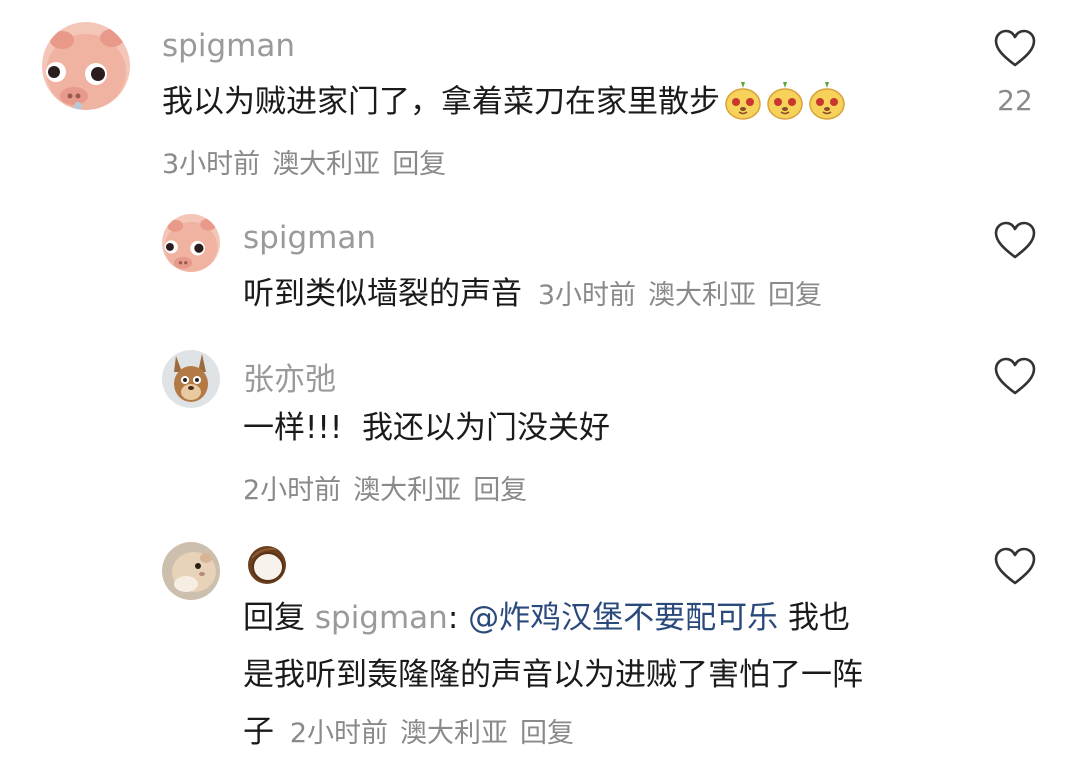  I want to click on mention-link: @炸鸡汉堡不要配可乐, so click(623, 618).